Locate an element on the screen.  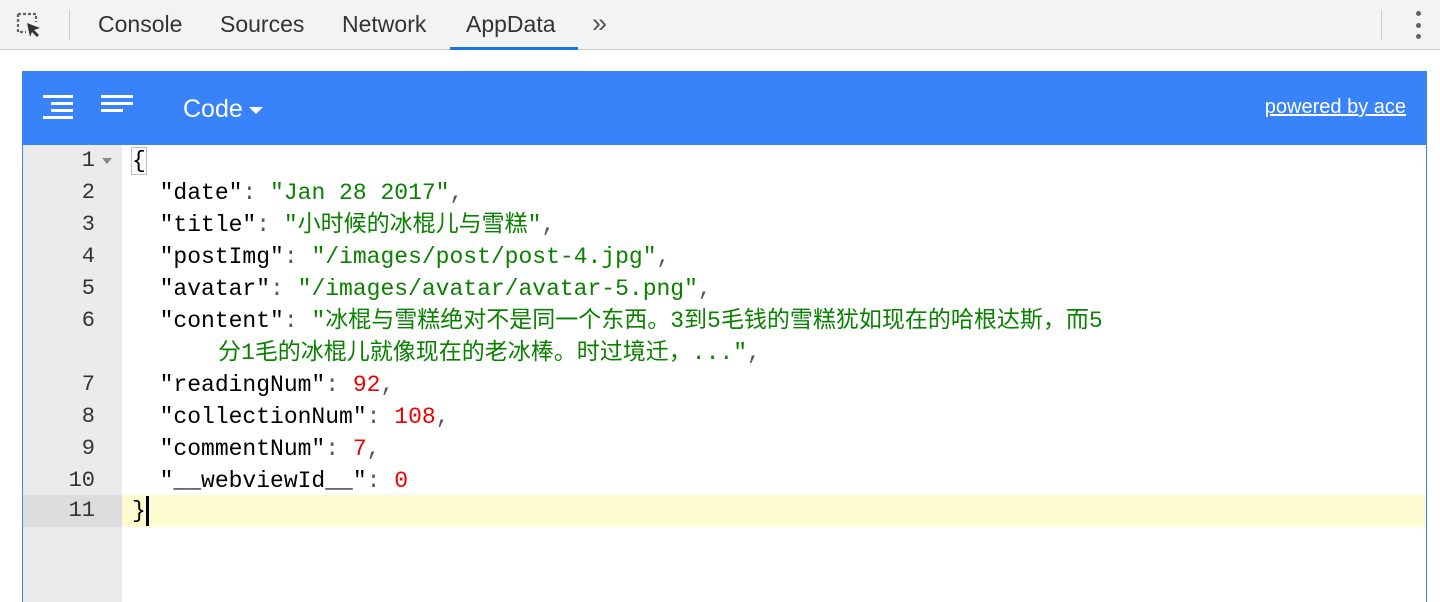
json-number-value: 0 is located at coordinates (401, 481).